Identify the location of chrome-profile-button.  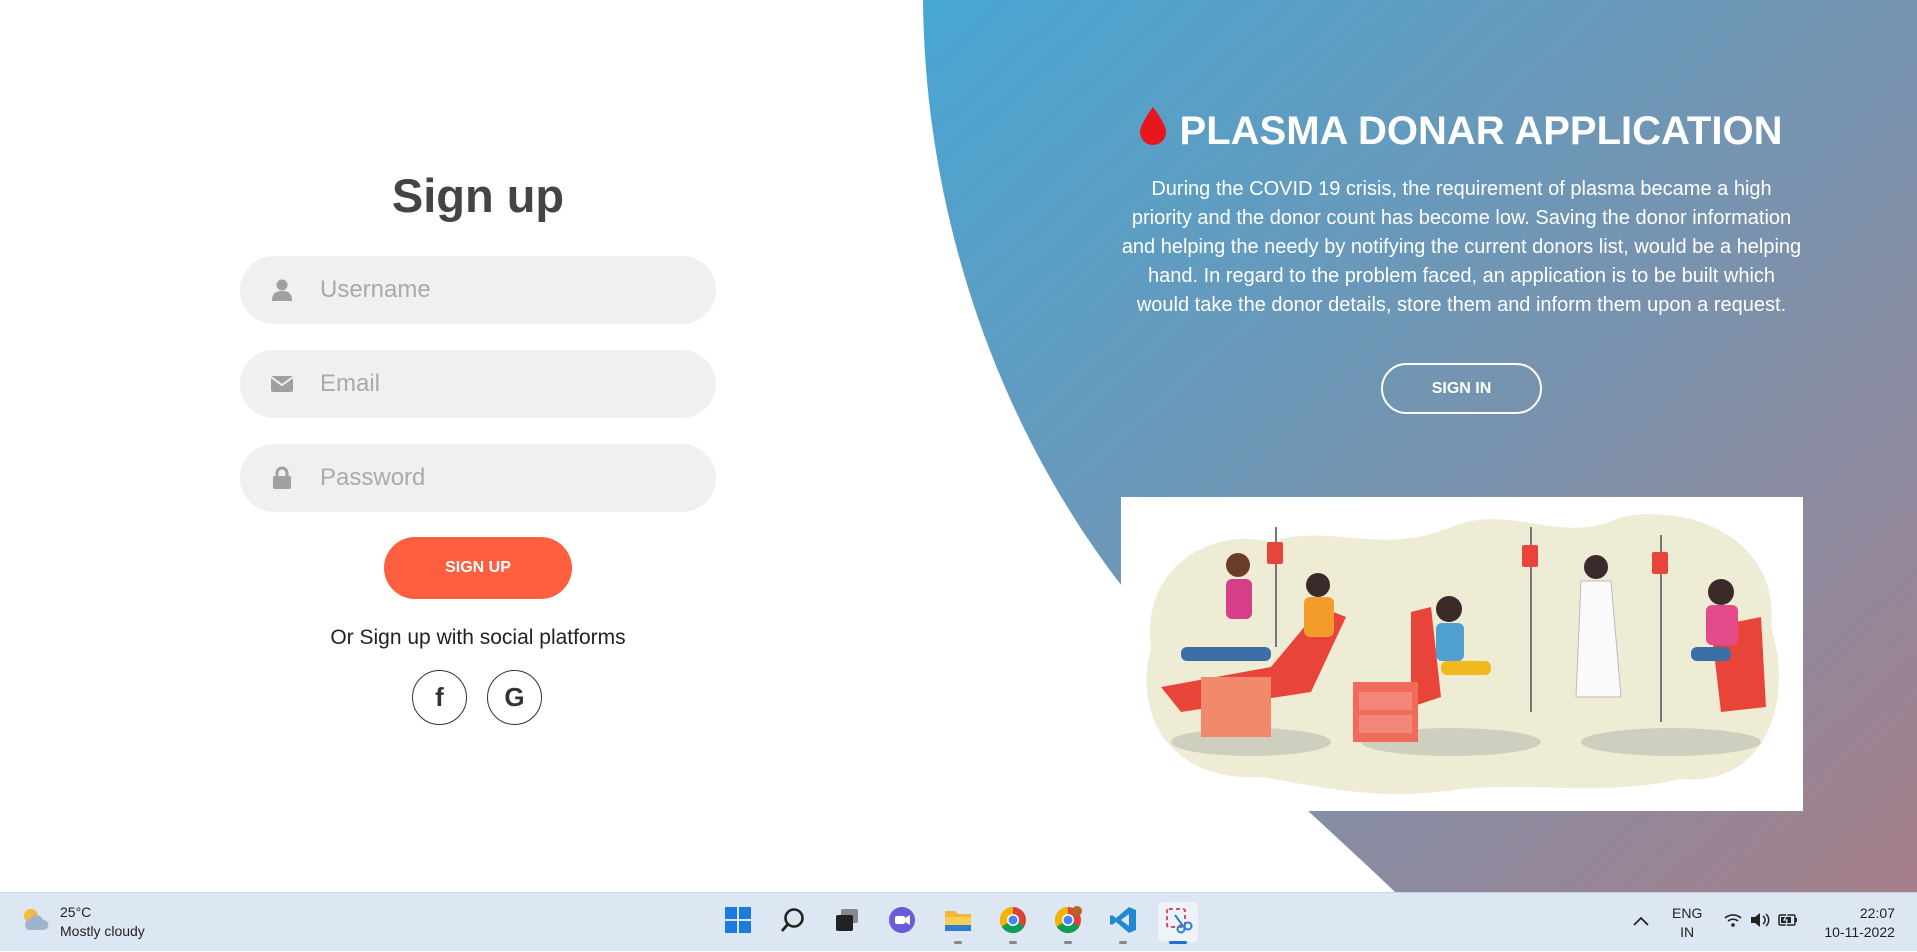
(1068, 923).